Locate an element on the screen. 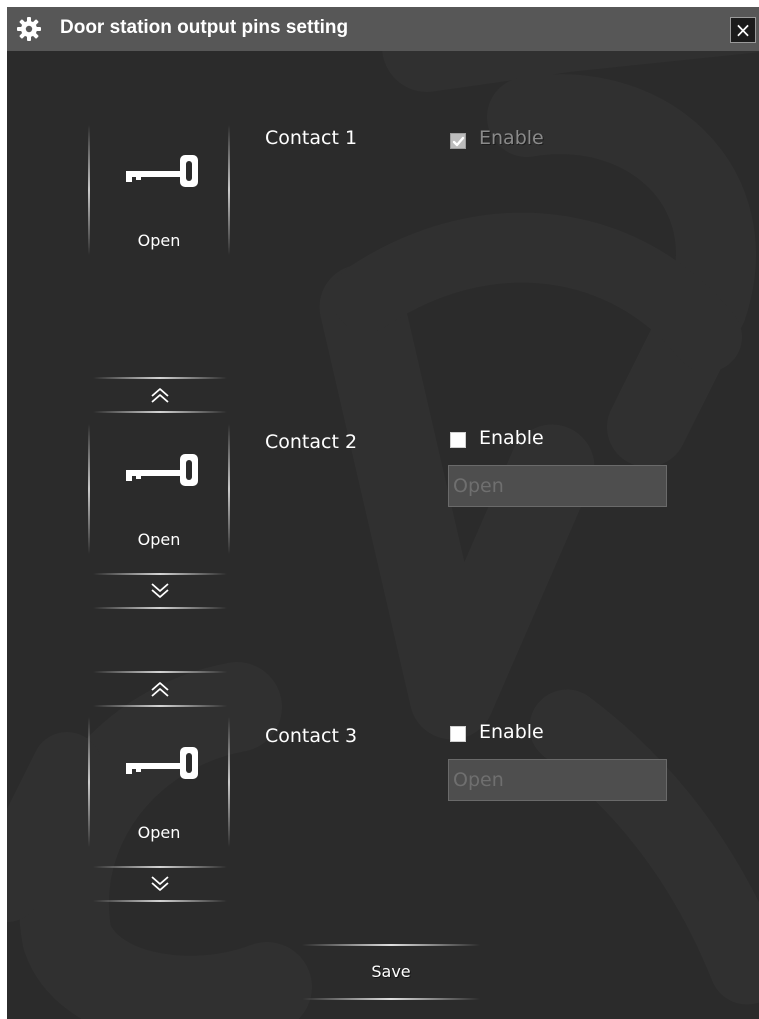  save-button: Save is located at coordinates (391, 972).